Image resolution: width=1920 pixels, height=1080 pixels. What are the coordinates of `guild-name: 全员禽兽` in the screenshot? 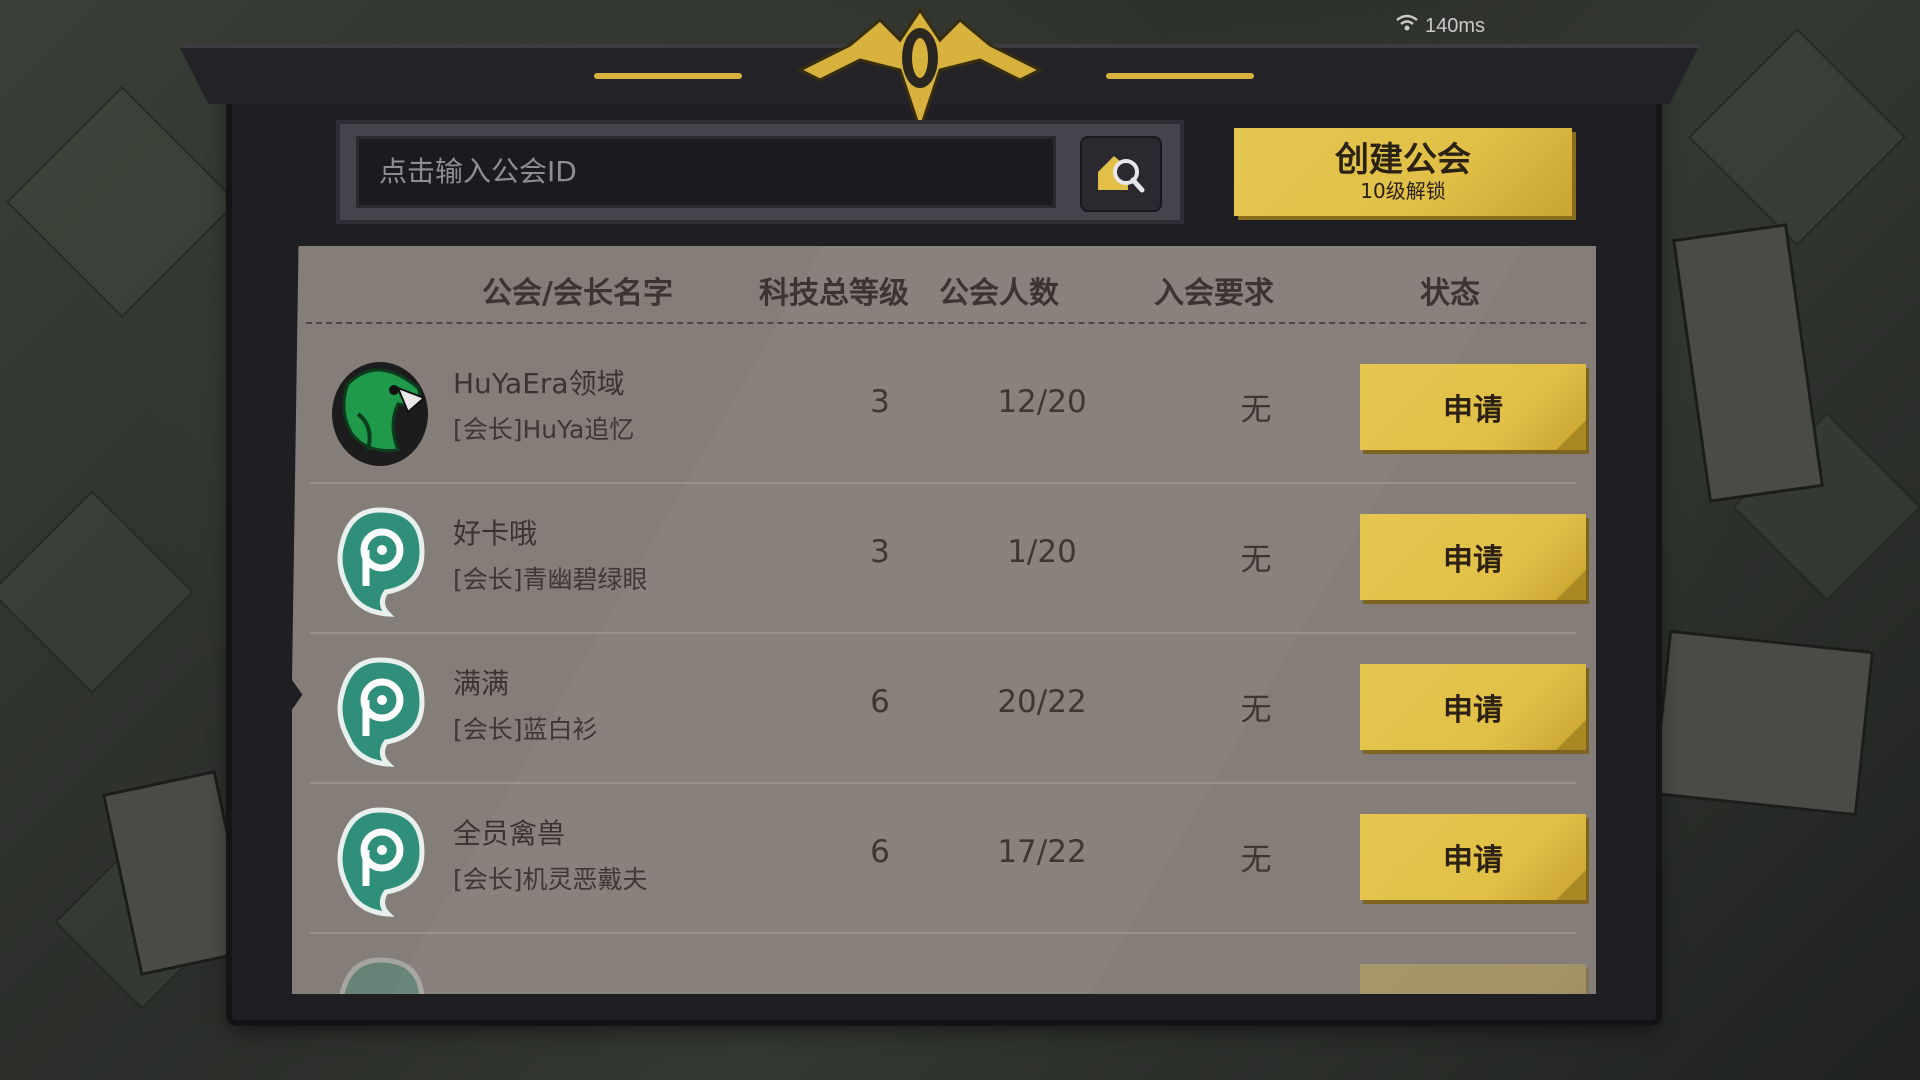 It's located at (509, 833).